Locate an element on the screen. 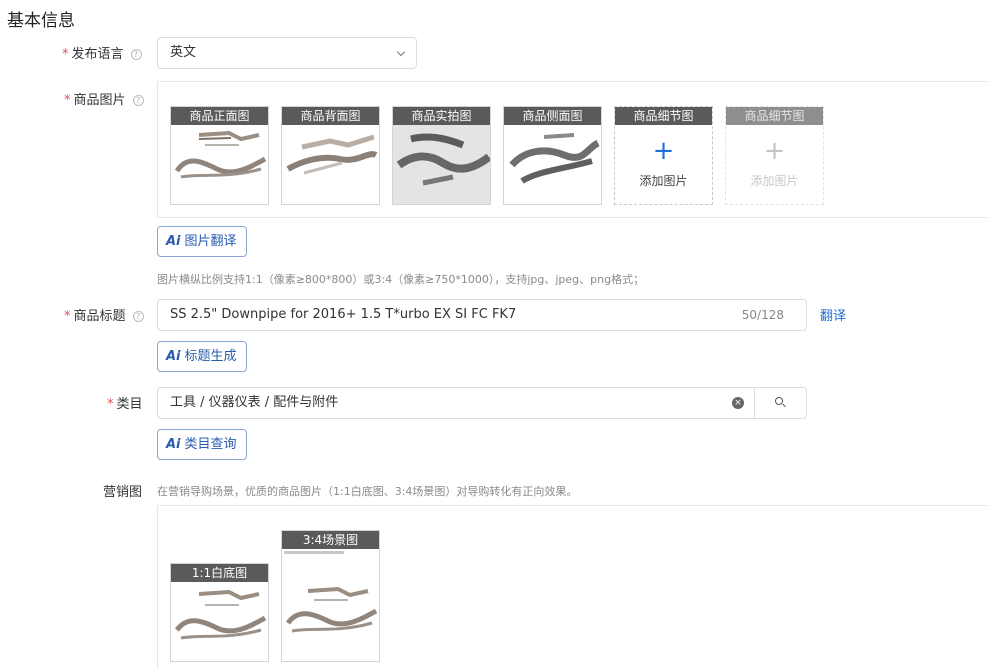  title-generate-label: 标题生成 is located at coordinates (210, 356).